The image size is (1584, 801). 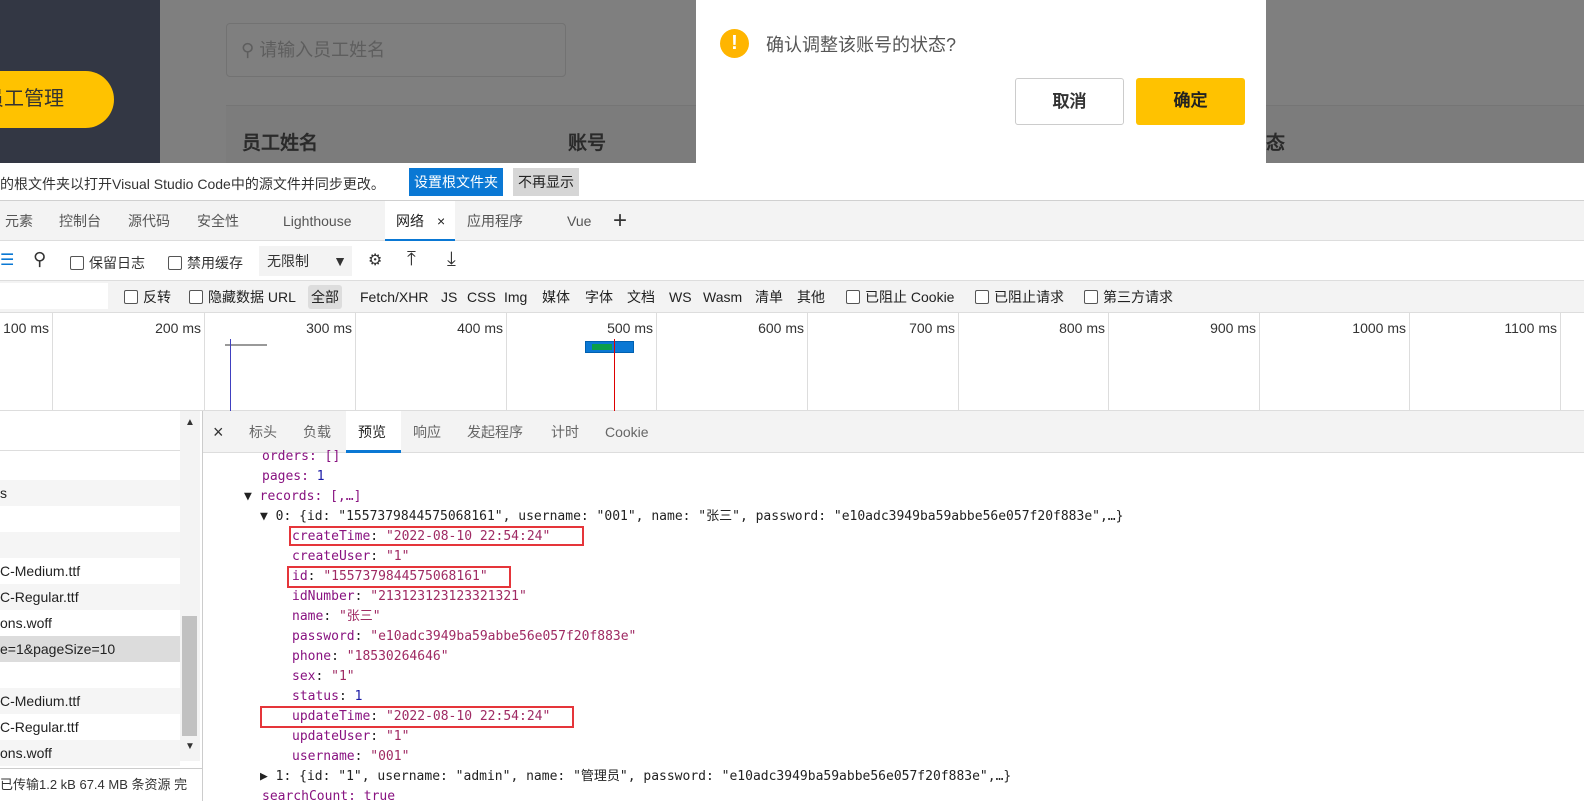 I want to click on filter-wasm: Wasm, so click(x=722, y=297).